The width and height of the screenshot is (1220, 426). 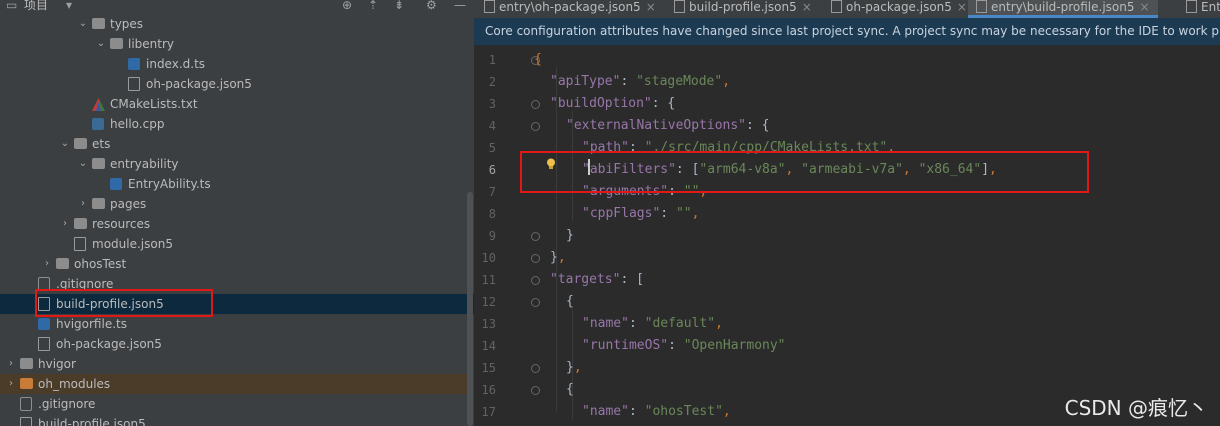 I want to click on code-line: "externalNativeOptions": {, so click(x=668, y=126).